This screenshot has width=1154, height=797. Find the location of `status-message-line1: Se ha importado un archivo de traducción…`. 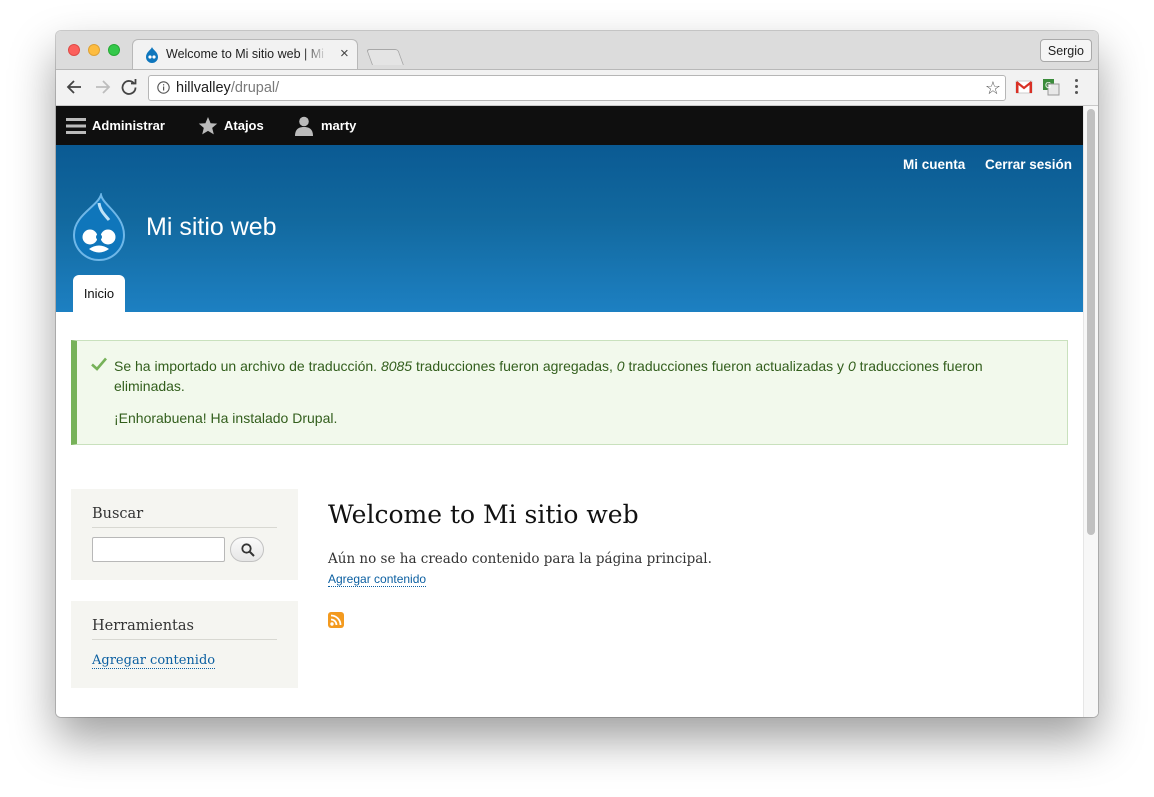

status-message-line1: Se ha importado un archivo de traducción… is located at coordinates (548, 376).